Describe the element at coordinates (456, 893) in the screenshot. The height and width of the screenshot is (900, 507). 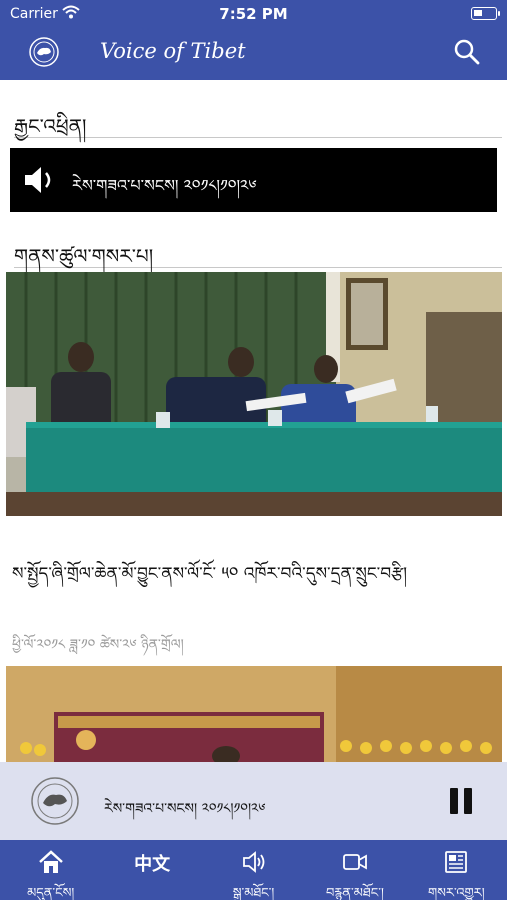
I see `tab-news-label: གསར་འགྱུར།` at that location.